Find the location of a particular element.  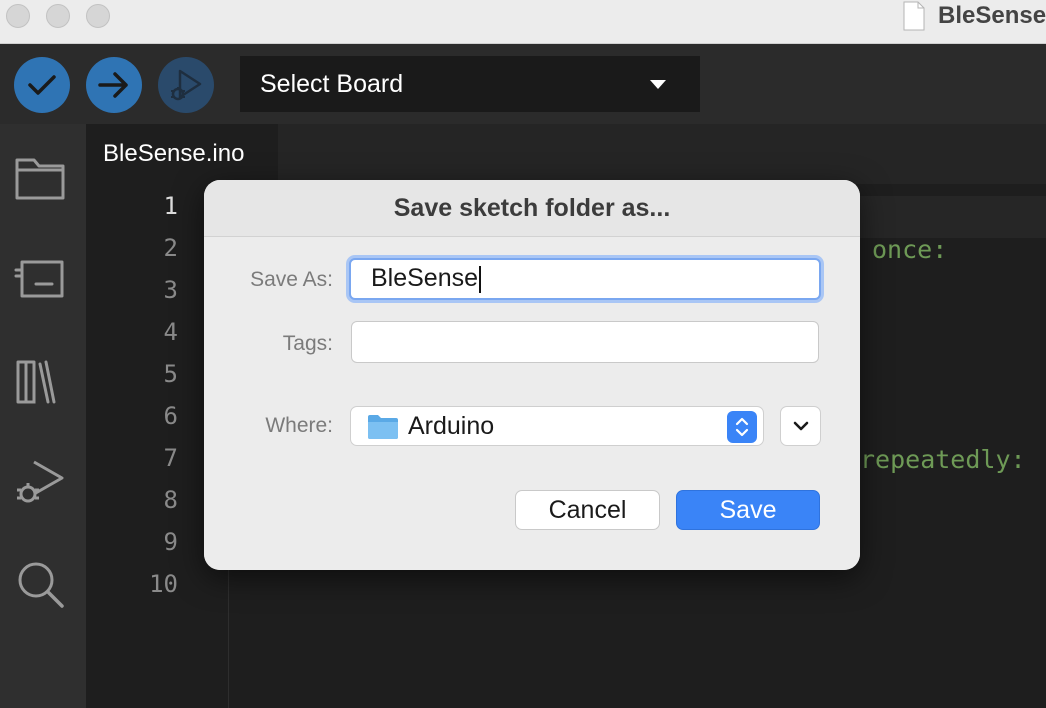

window-title: BleSense is located at coordinates (974, 16).